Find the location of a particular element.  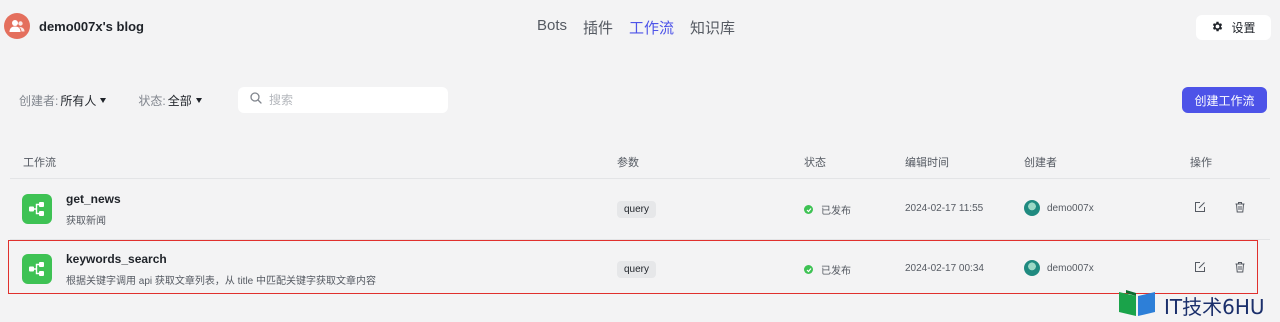

creator-filter-value: 所有人 is located at coordinates (78, 100).